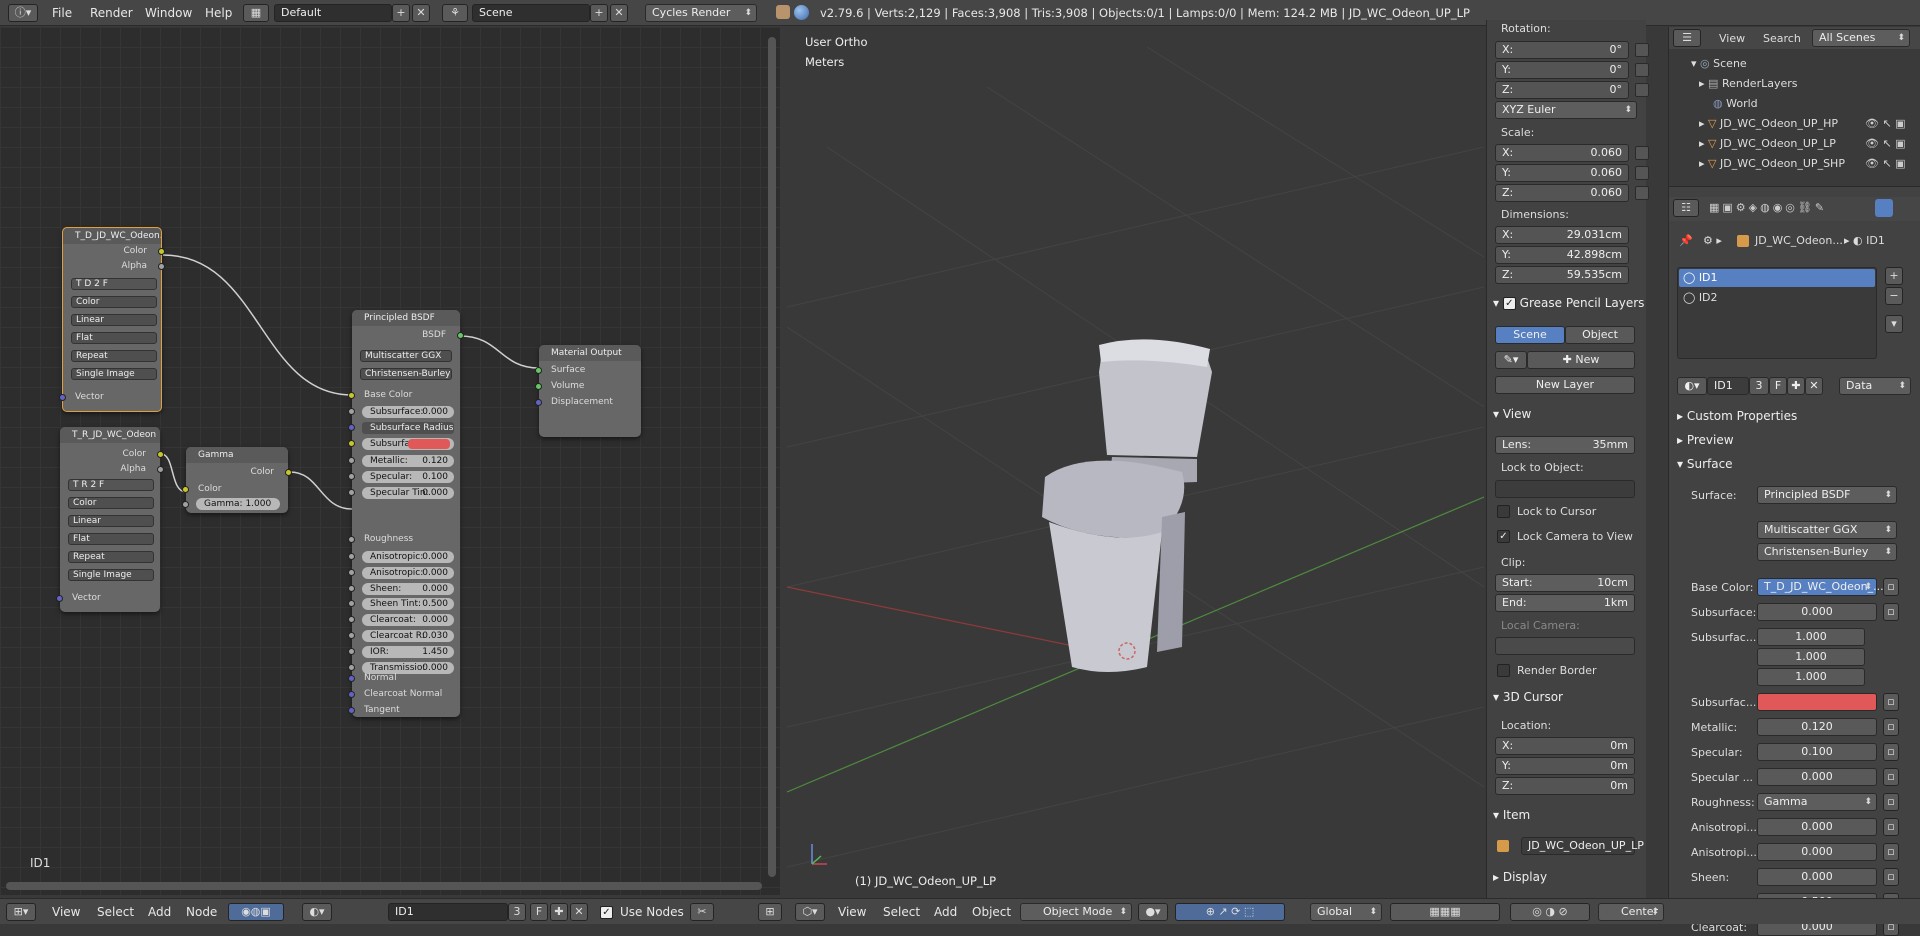  Describe the element at coordinates (1748, 83) in the screenshot. I see `outliner-item-renderlayers: ▸ ▤ RenderLayers` at that location.